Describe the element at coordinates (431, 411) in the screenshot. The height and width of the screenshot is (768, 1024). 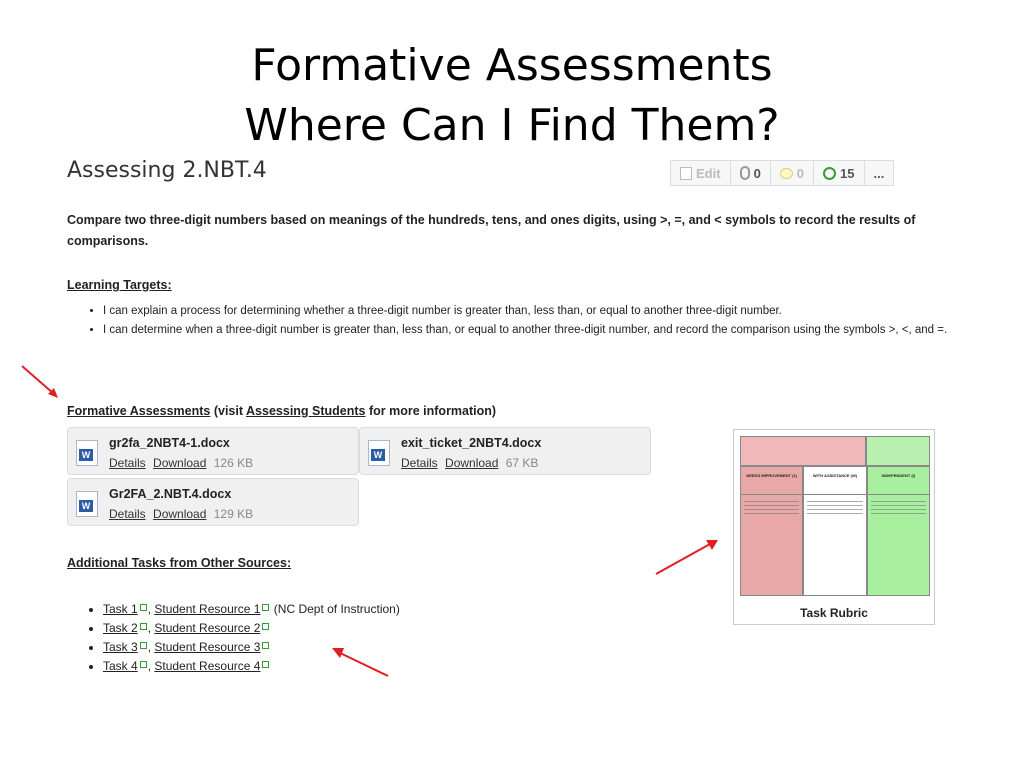
I see `heading-text-end: for more information)` at that location.